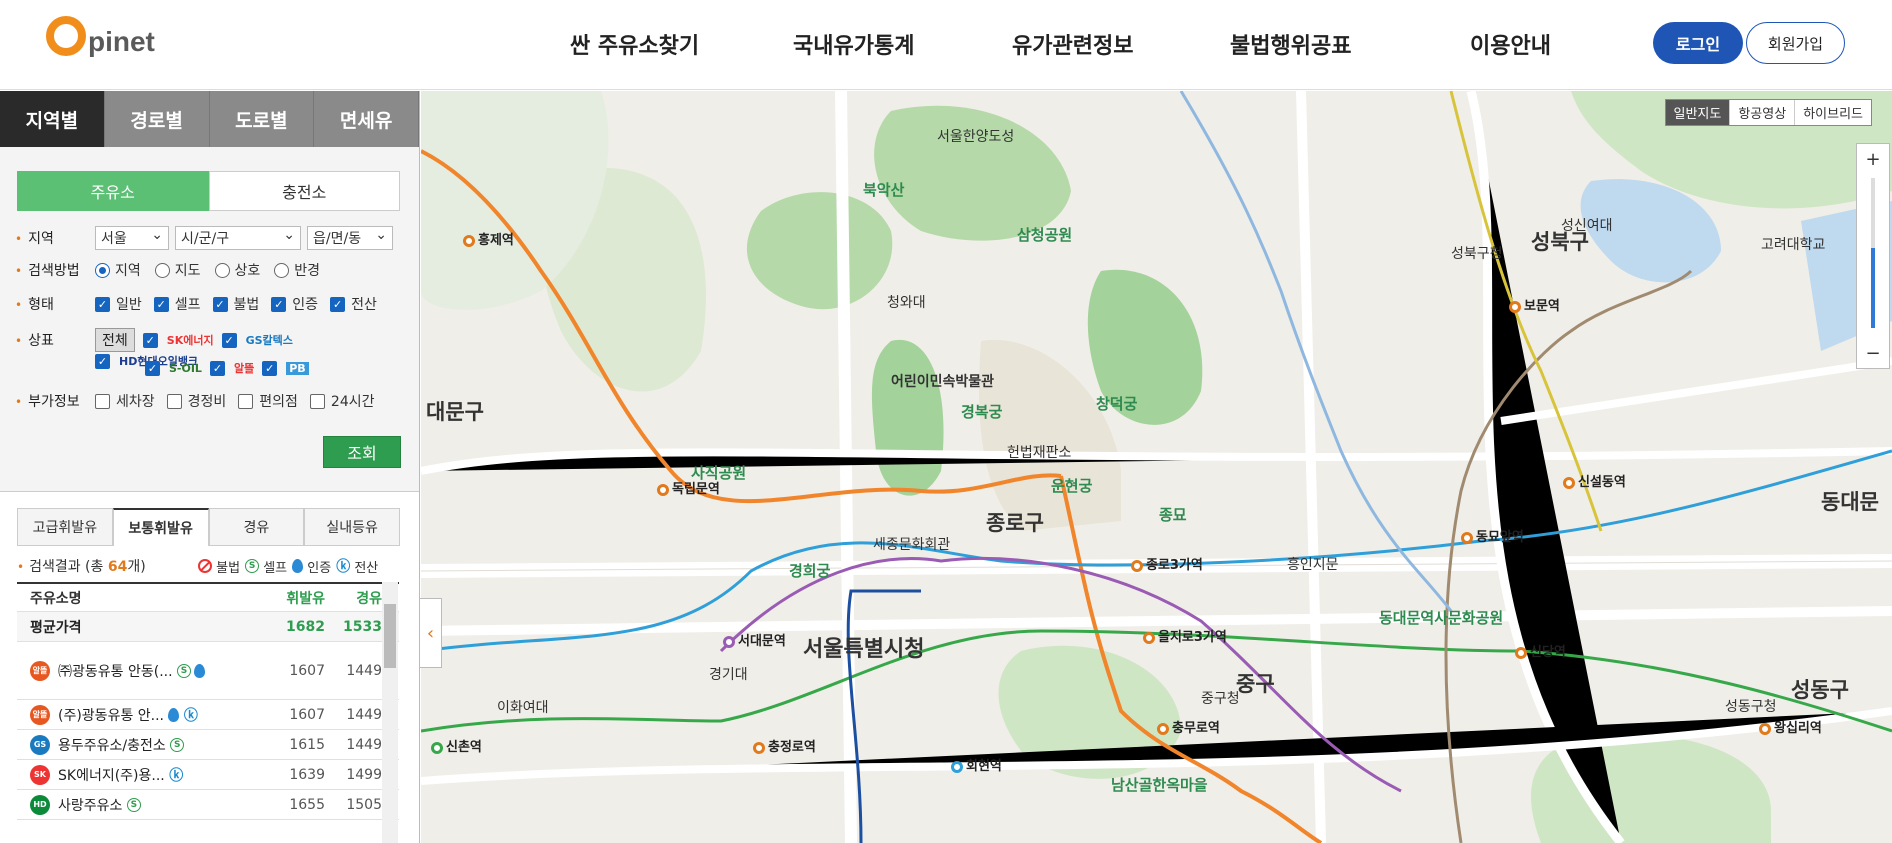 Image resolution: width=1892 pixels, height=843 pixels. I want to click on opinet-logo: pinet, so click(100, 36).